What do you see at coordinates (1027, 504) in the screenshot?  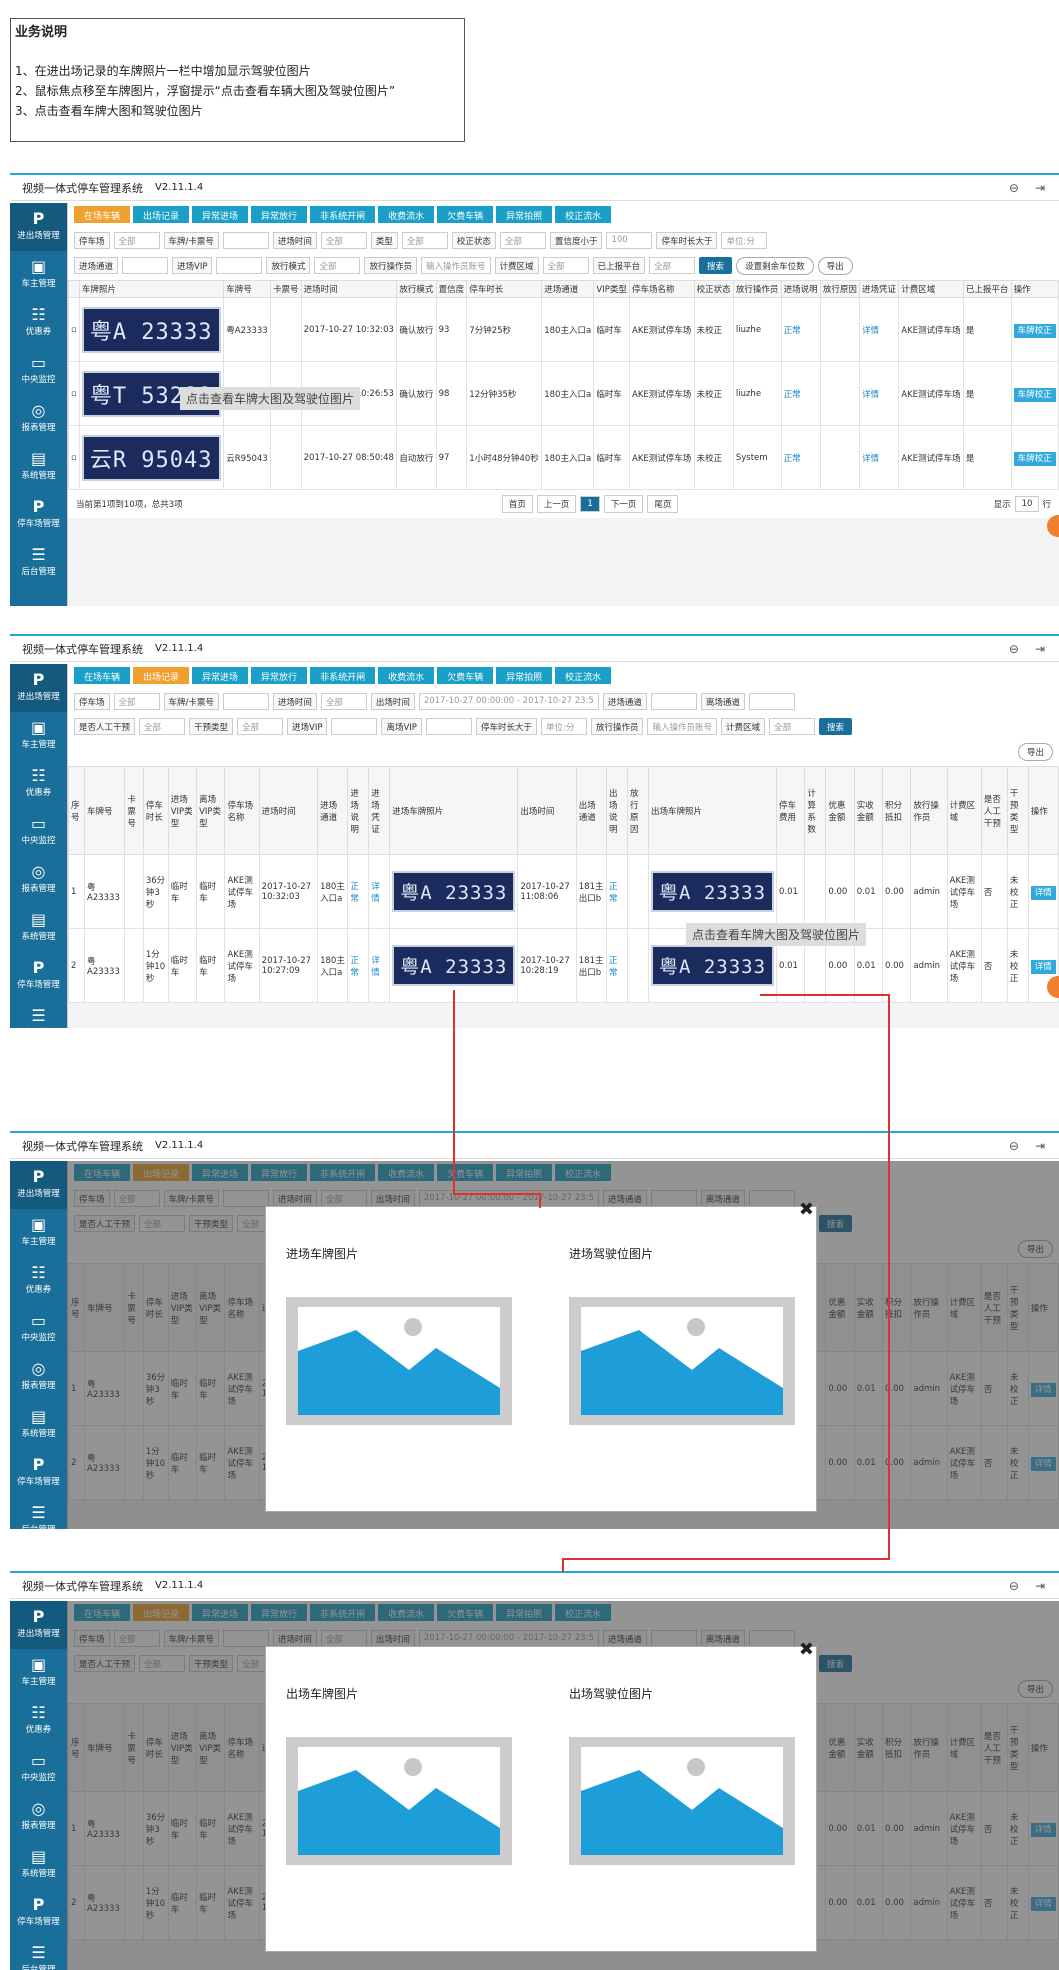 I see `page-size-select: 10` at bounding box center [1027, 504].